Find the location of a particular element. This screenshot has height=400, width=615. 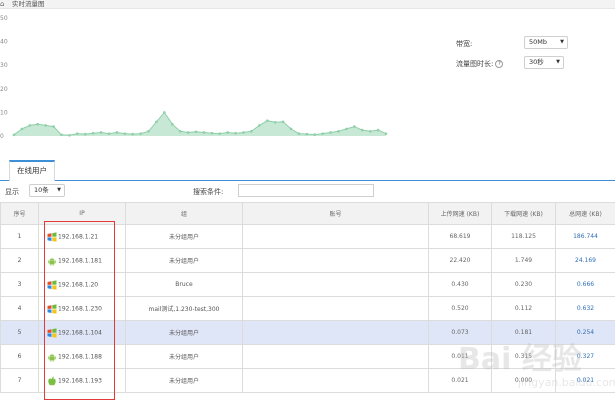

col-header-download: 下载网速 (KB) is located at coordinates (523, 213).